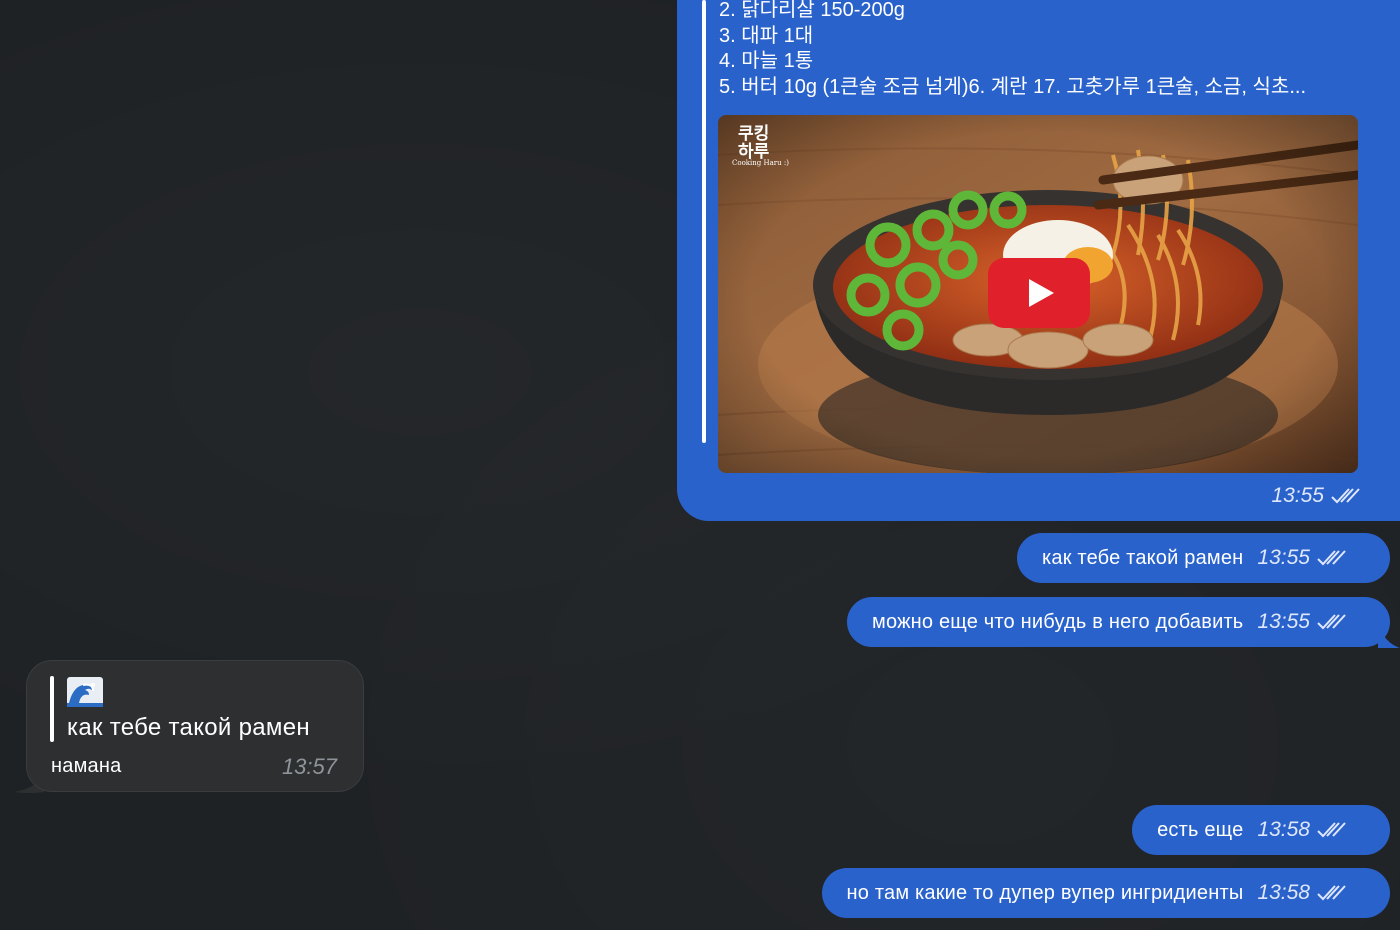 The width and height of the screenshot is (1400, 930). I want to click on play-icon, so click(1039, 293).